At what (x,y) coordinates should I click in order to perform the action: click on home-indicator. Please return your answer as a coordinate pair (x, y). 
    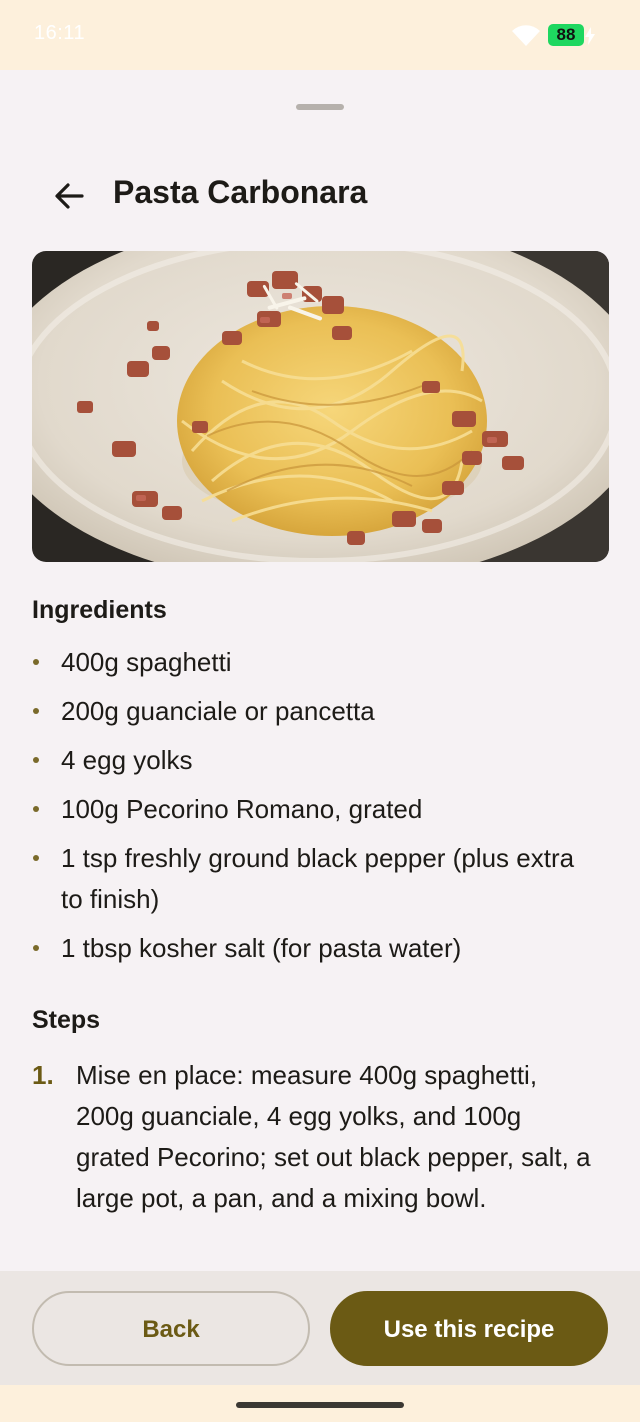
    Looking at the image, I should click on (320, 1405).